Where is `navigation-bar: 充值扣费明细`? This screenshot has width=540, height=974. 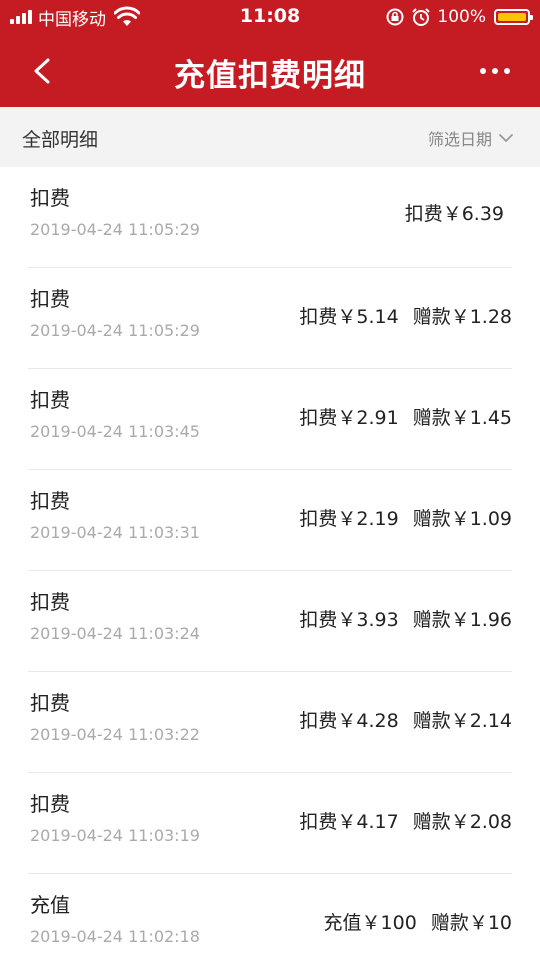 navigation-bar: 充值扣费明细 is located at coordinates (270, 70).